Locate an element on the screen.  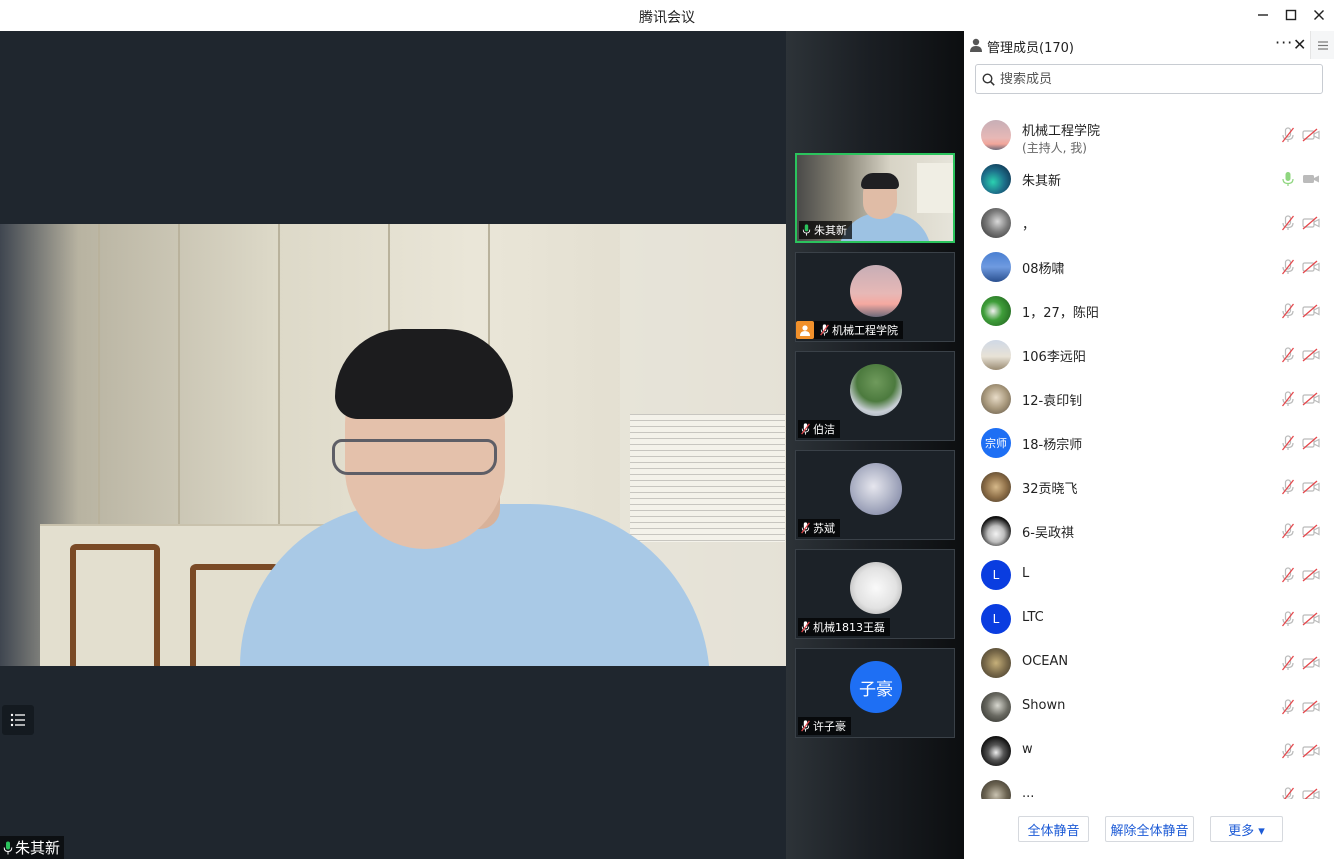
member-row: 宗师 18-杨宗师 is located at coordinates (1149, 443).